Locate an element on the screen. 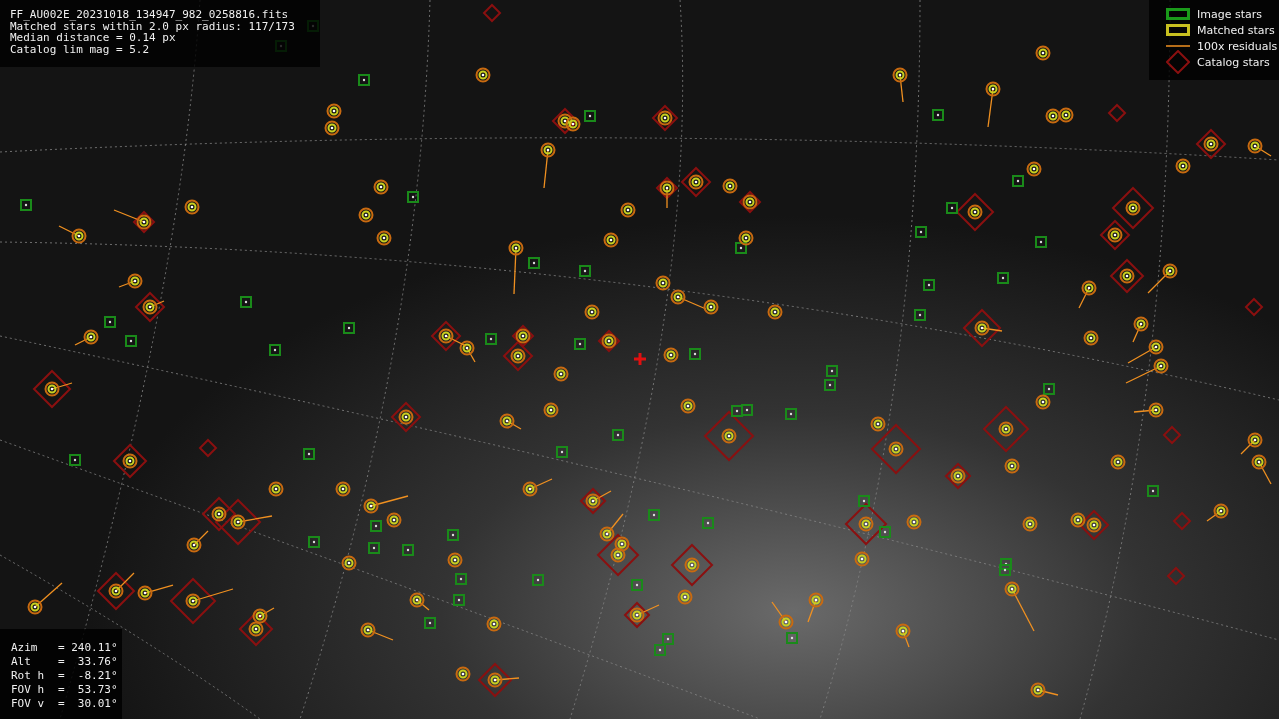 This screenshot has width=1279, height=719. pointing-value: = 30.01° is located at coordinates (88, 704).